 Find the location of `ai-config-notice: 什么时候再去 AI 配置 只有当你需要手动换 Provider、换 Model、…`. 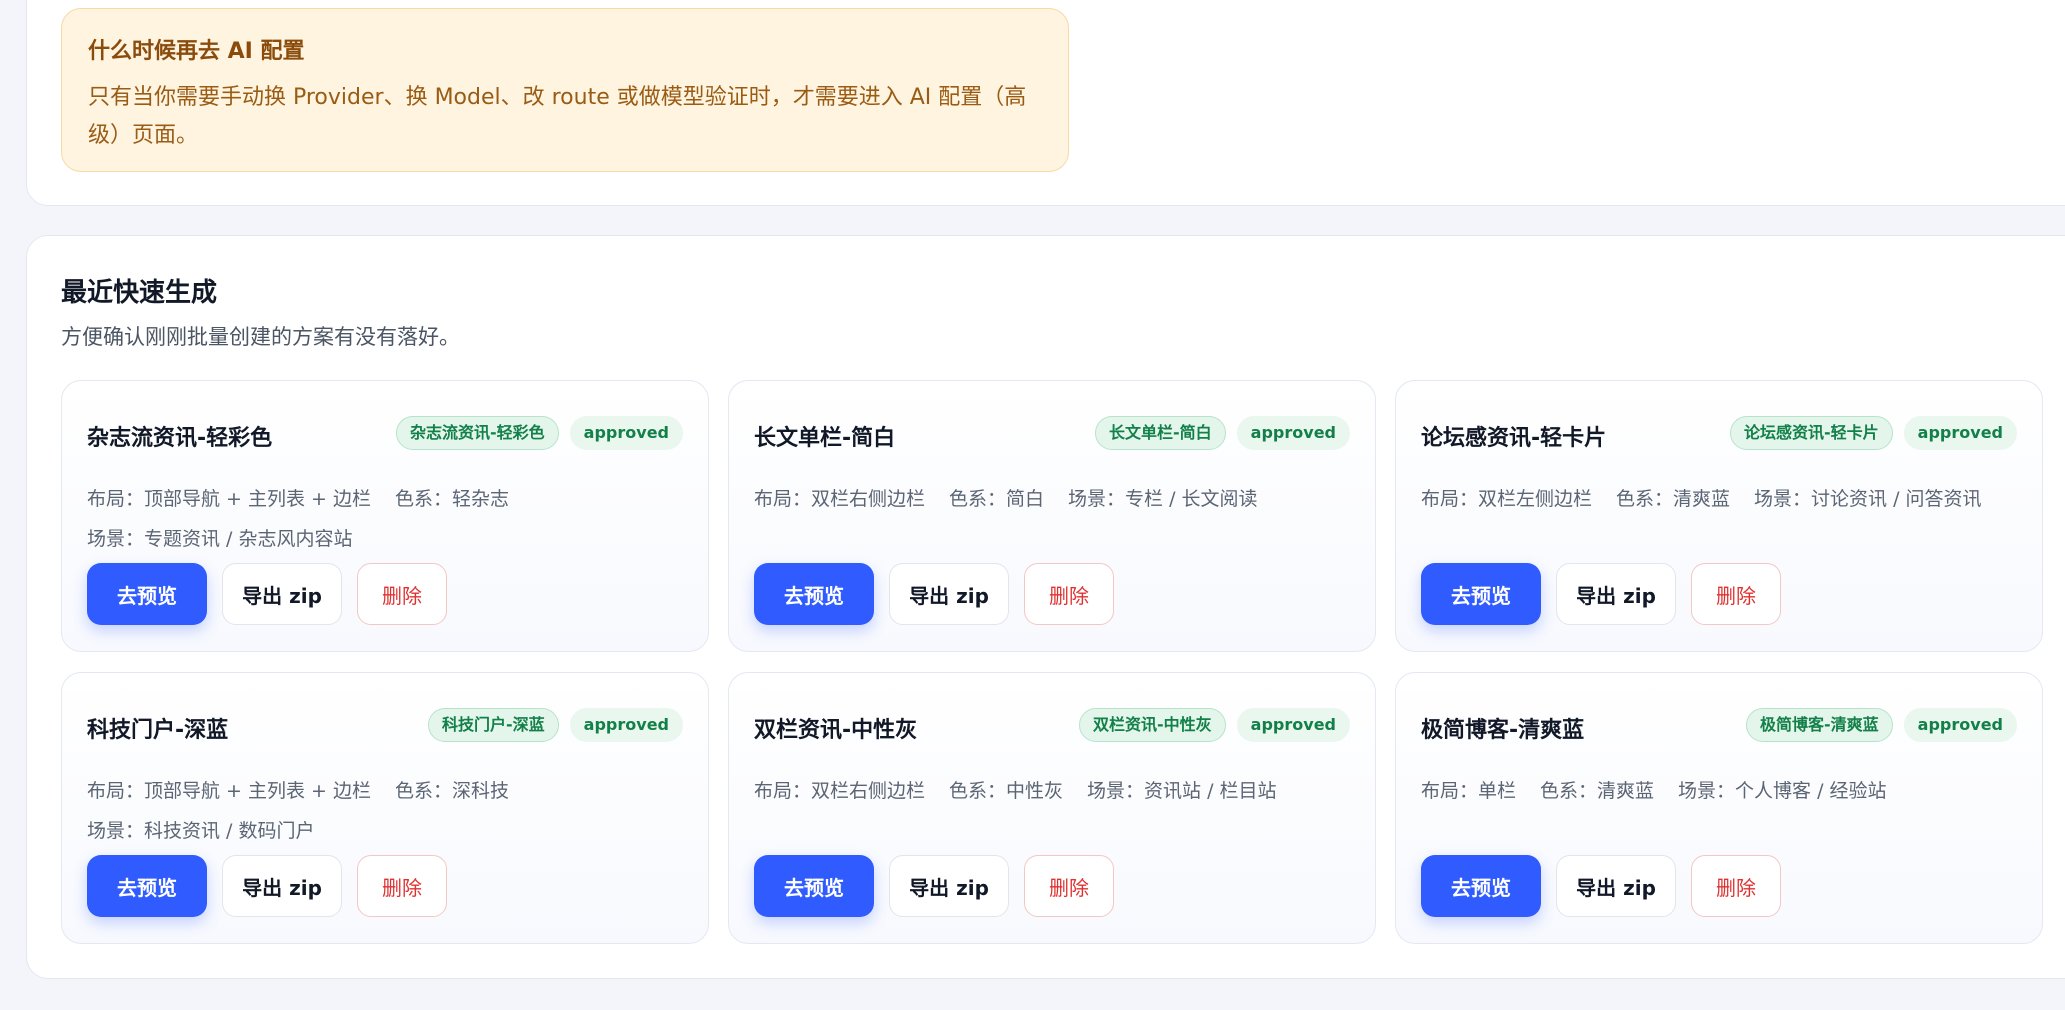

ai-config-notice: 什么时候再去 AI 配置 只有当你需要手动换 Provider、换 Model、… is located at coordinates (565, 90).